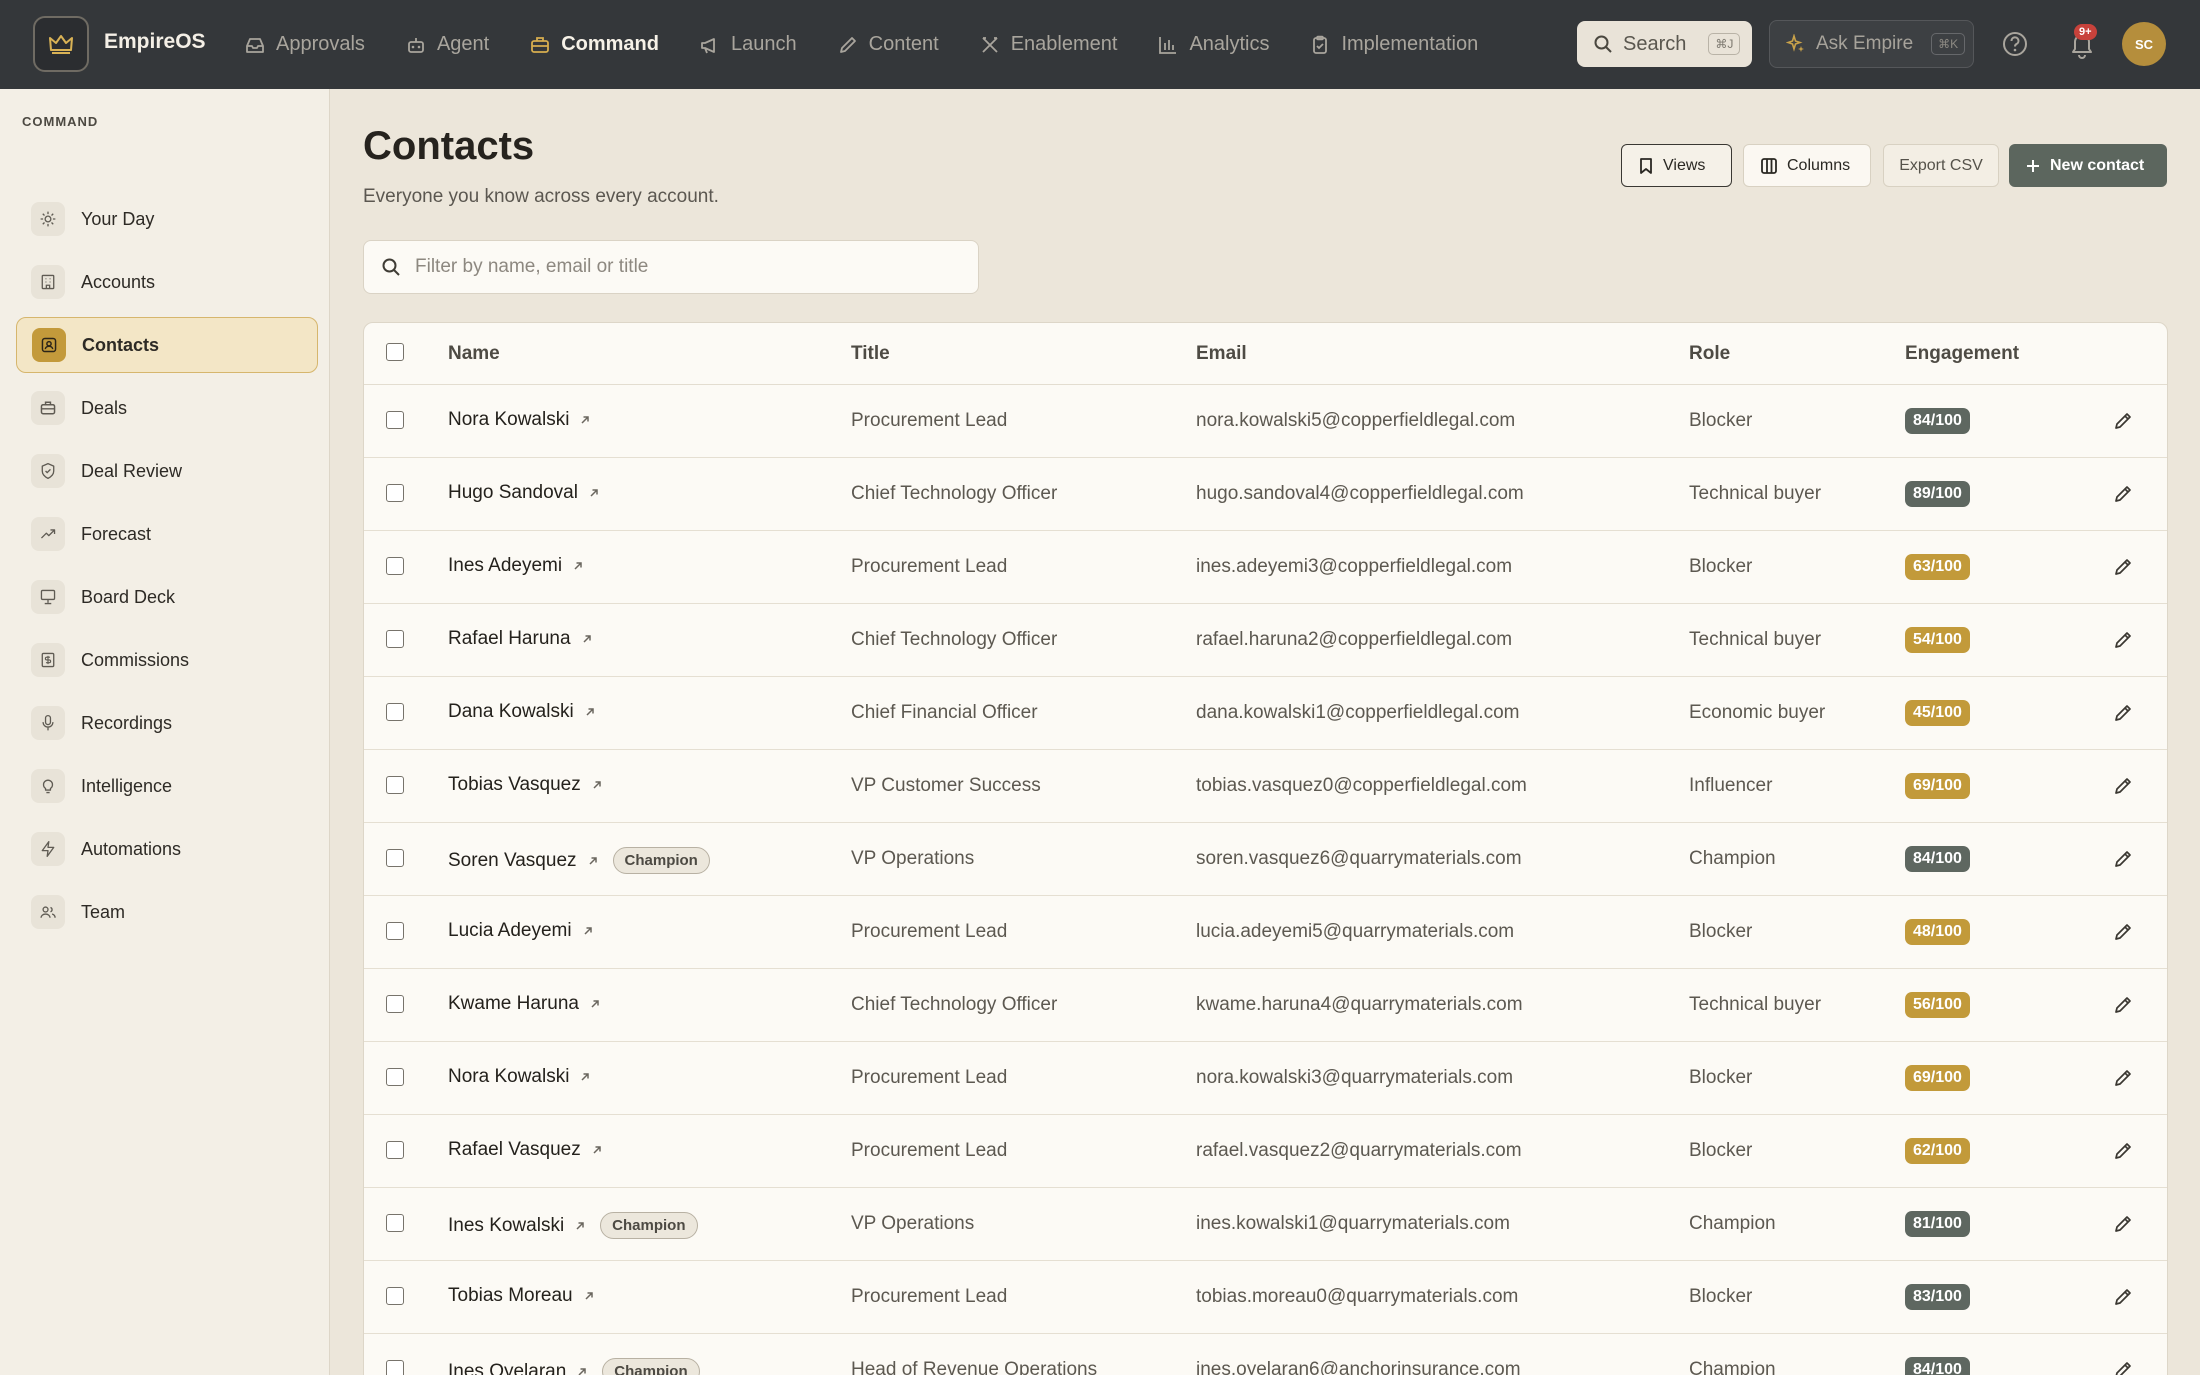 The width and height of the screenshot is (2200, 1375). What do you see at coordinates (167, 849) in the screenshot?
I see `sidebar-item-automations: Automations` at bounding box center [167, 849].